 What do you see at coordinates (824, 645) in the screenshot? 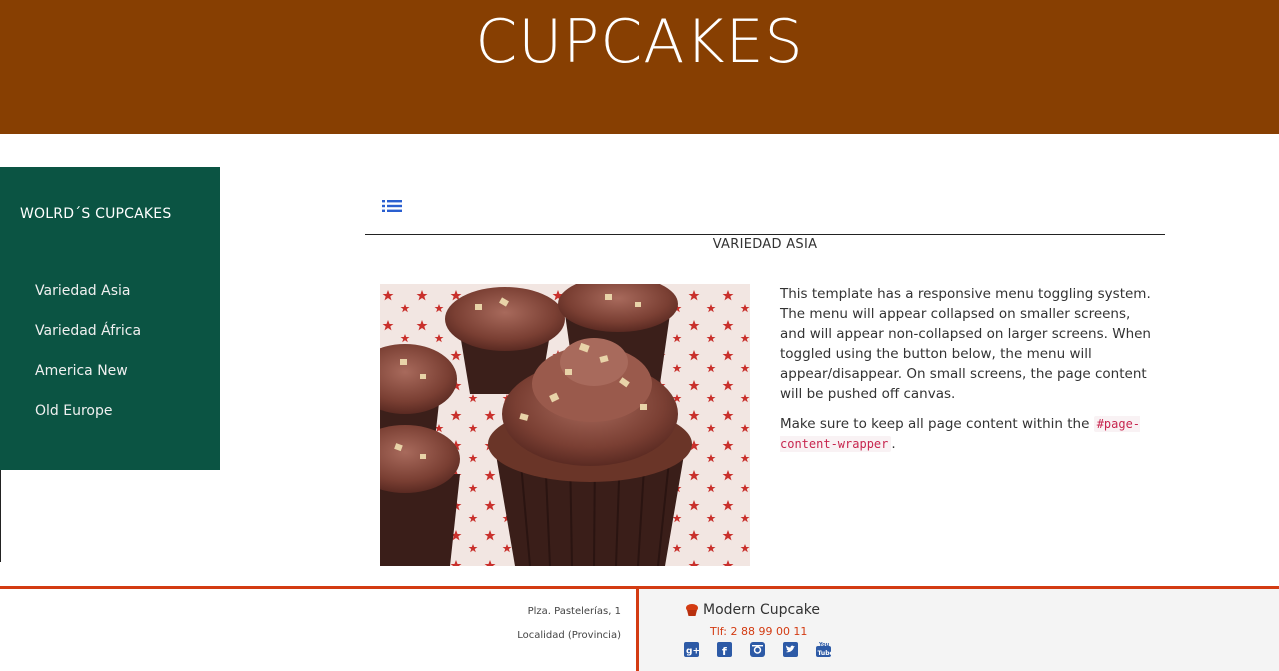
I see `svg-text: You` at bounding box center [824, 645].